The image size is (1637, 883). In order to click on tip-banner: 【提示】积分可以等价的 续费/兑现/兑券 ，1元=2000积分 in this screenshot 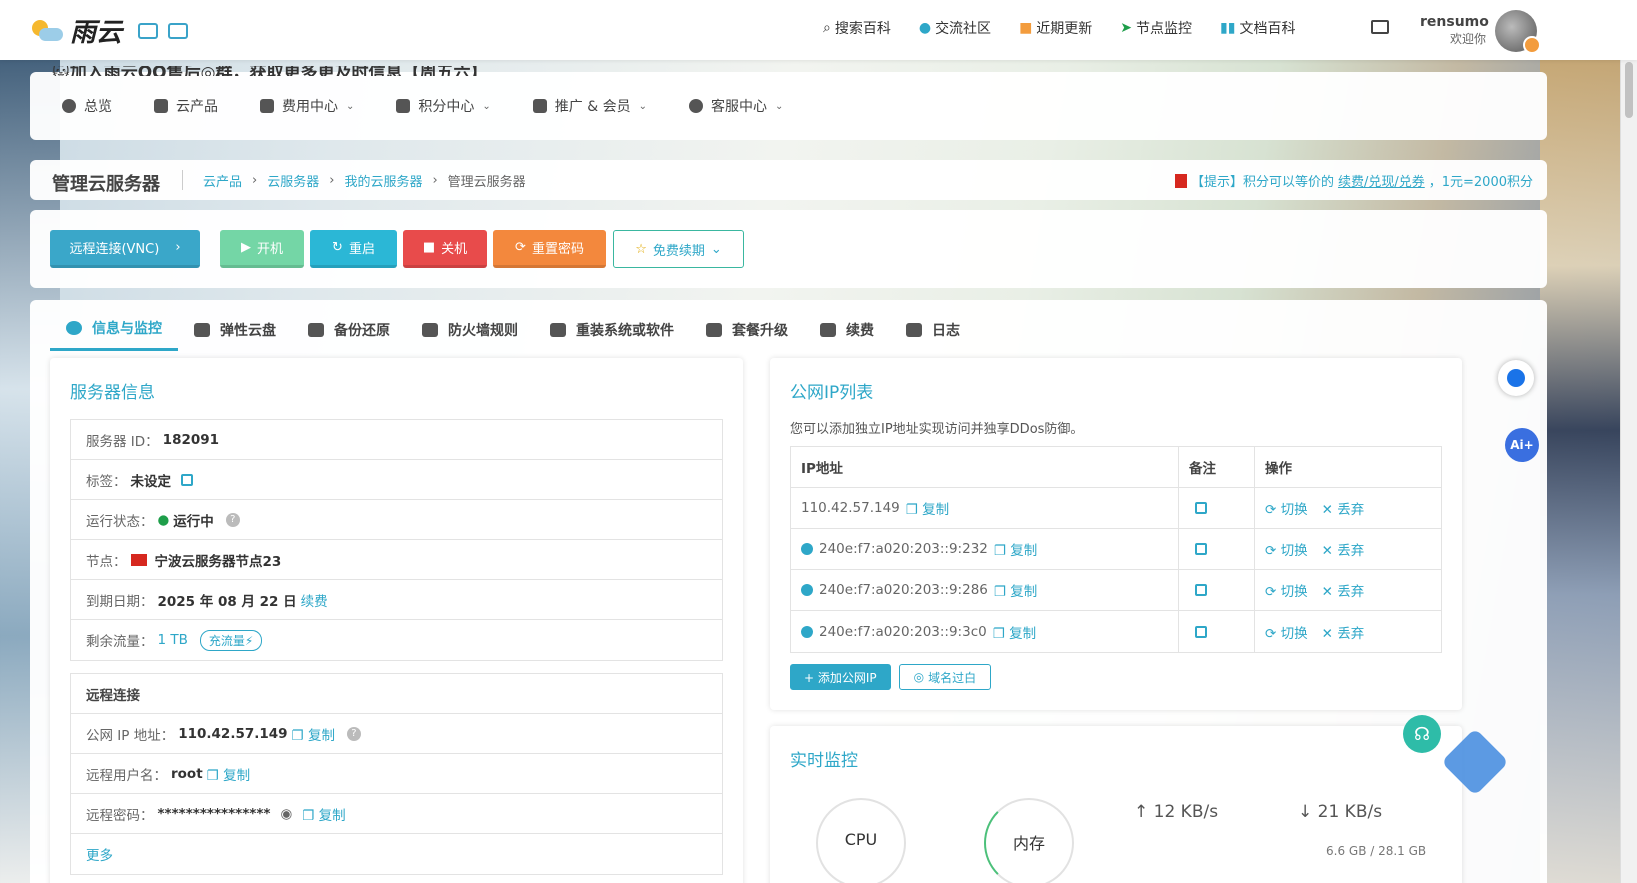, I will do `click(1353, 180)`.